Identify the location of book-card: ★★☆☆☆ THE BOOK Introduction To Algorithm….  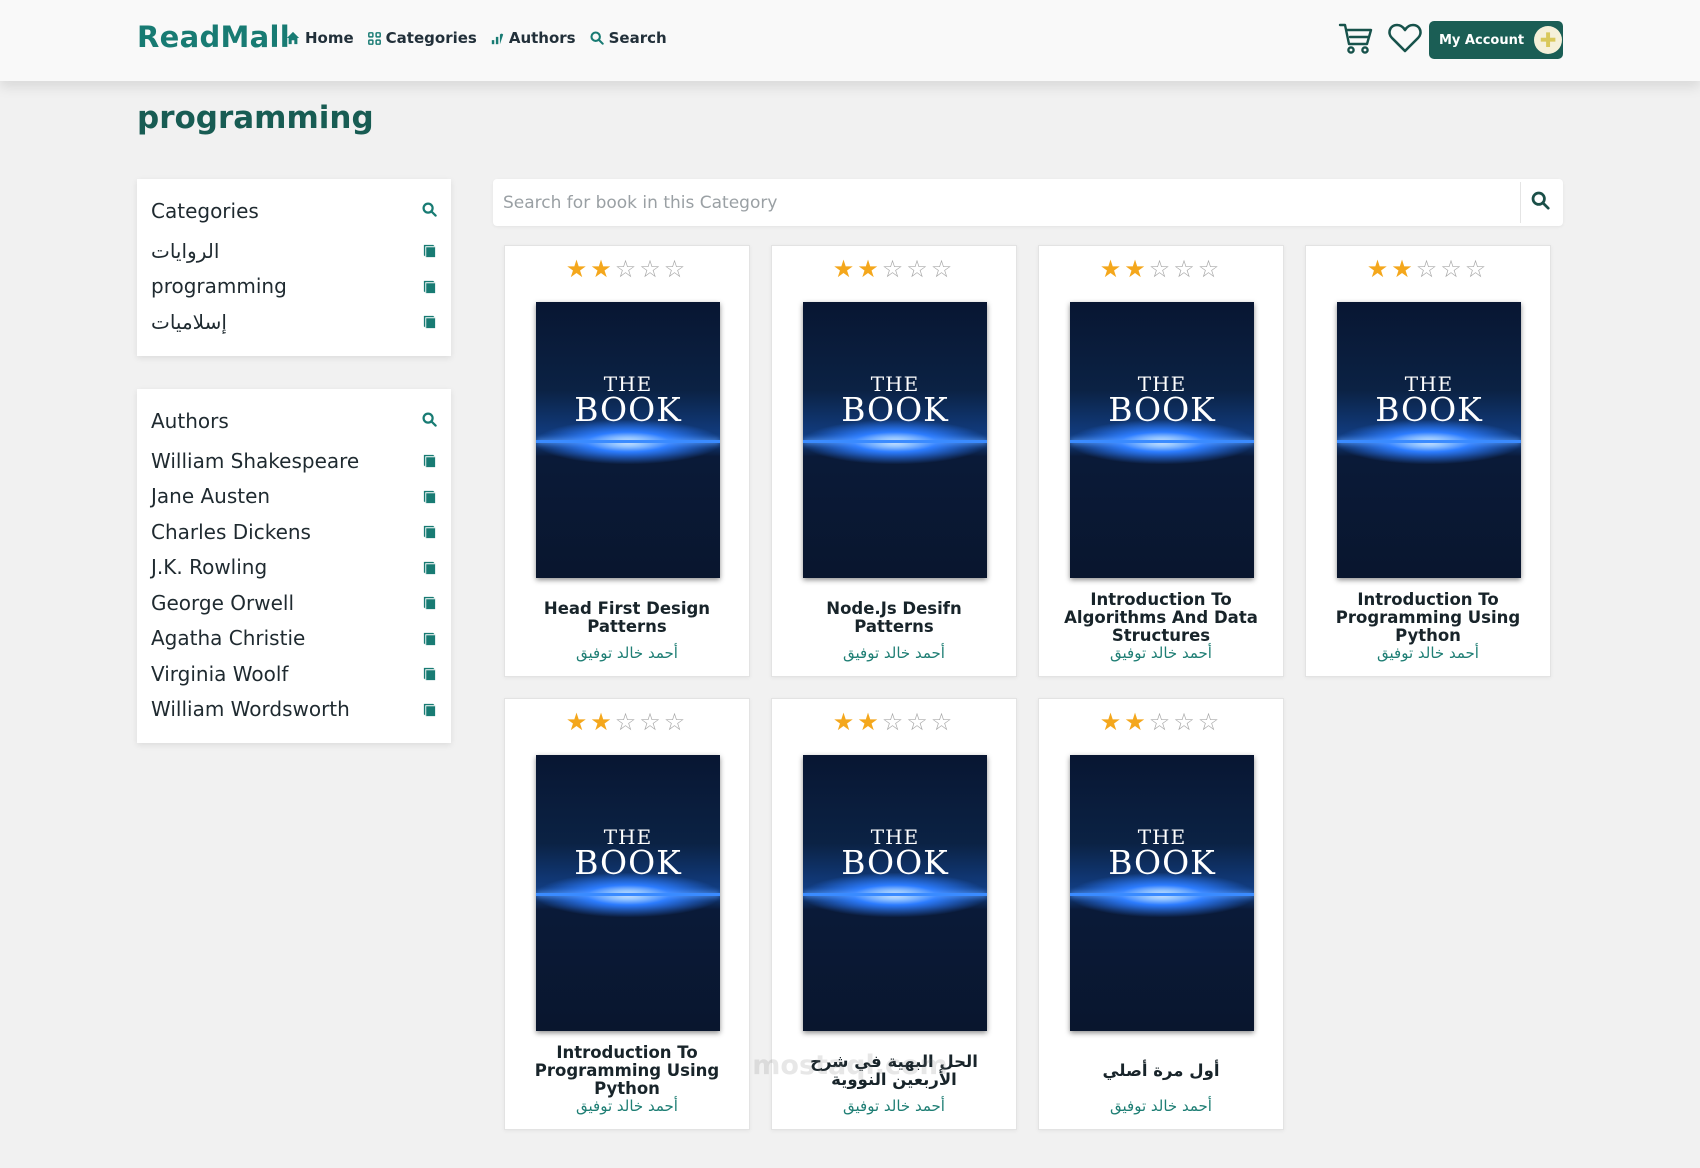
(1161, 461).